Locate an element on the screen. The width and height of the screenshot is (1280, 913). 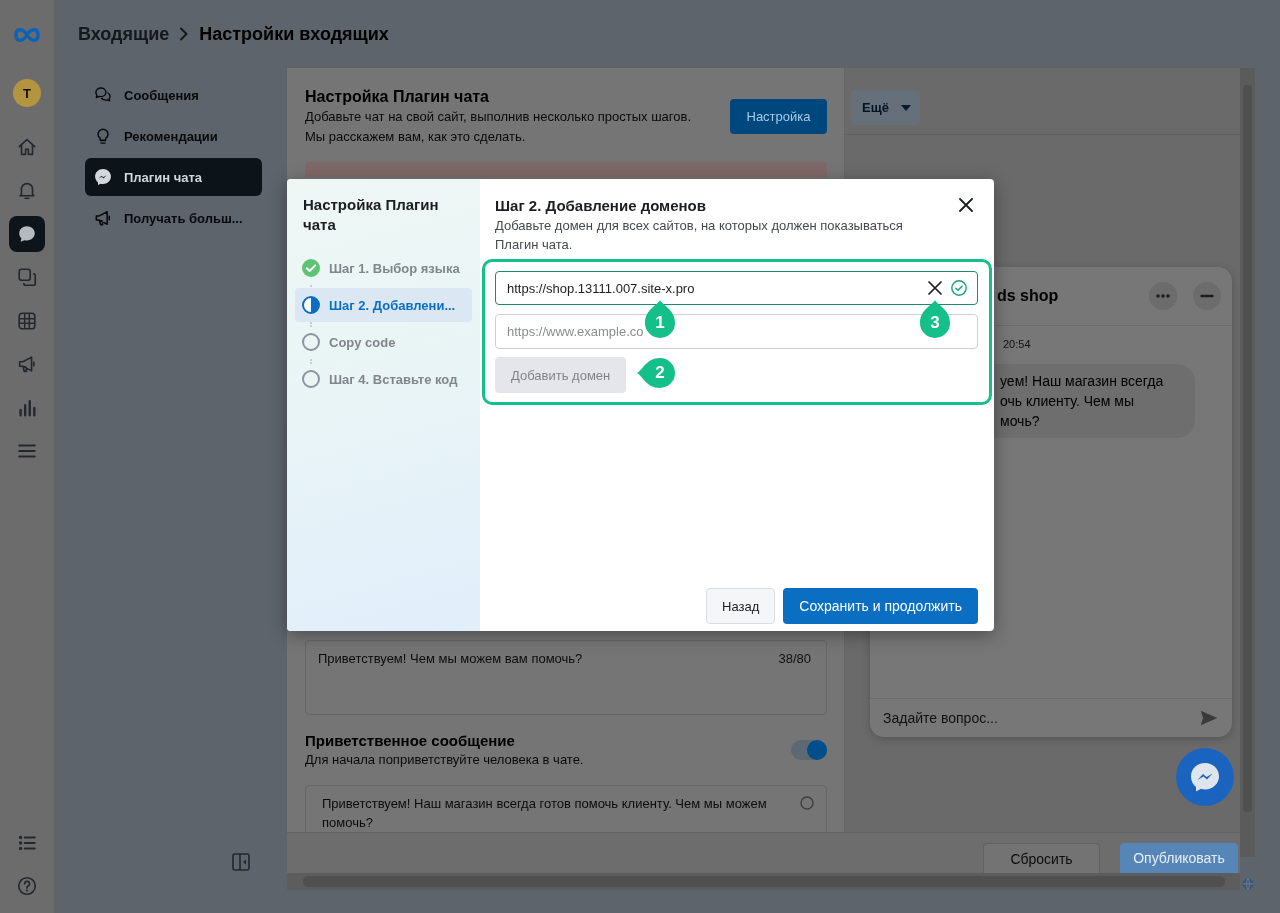
caret-down-icon is located at coordinates (905, 107).